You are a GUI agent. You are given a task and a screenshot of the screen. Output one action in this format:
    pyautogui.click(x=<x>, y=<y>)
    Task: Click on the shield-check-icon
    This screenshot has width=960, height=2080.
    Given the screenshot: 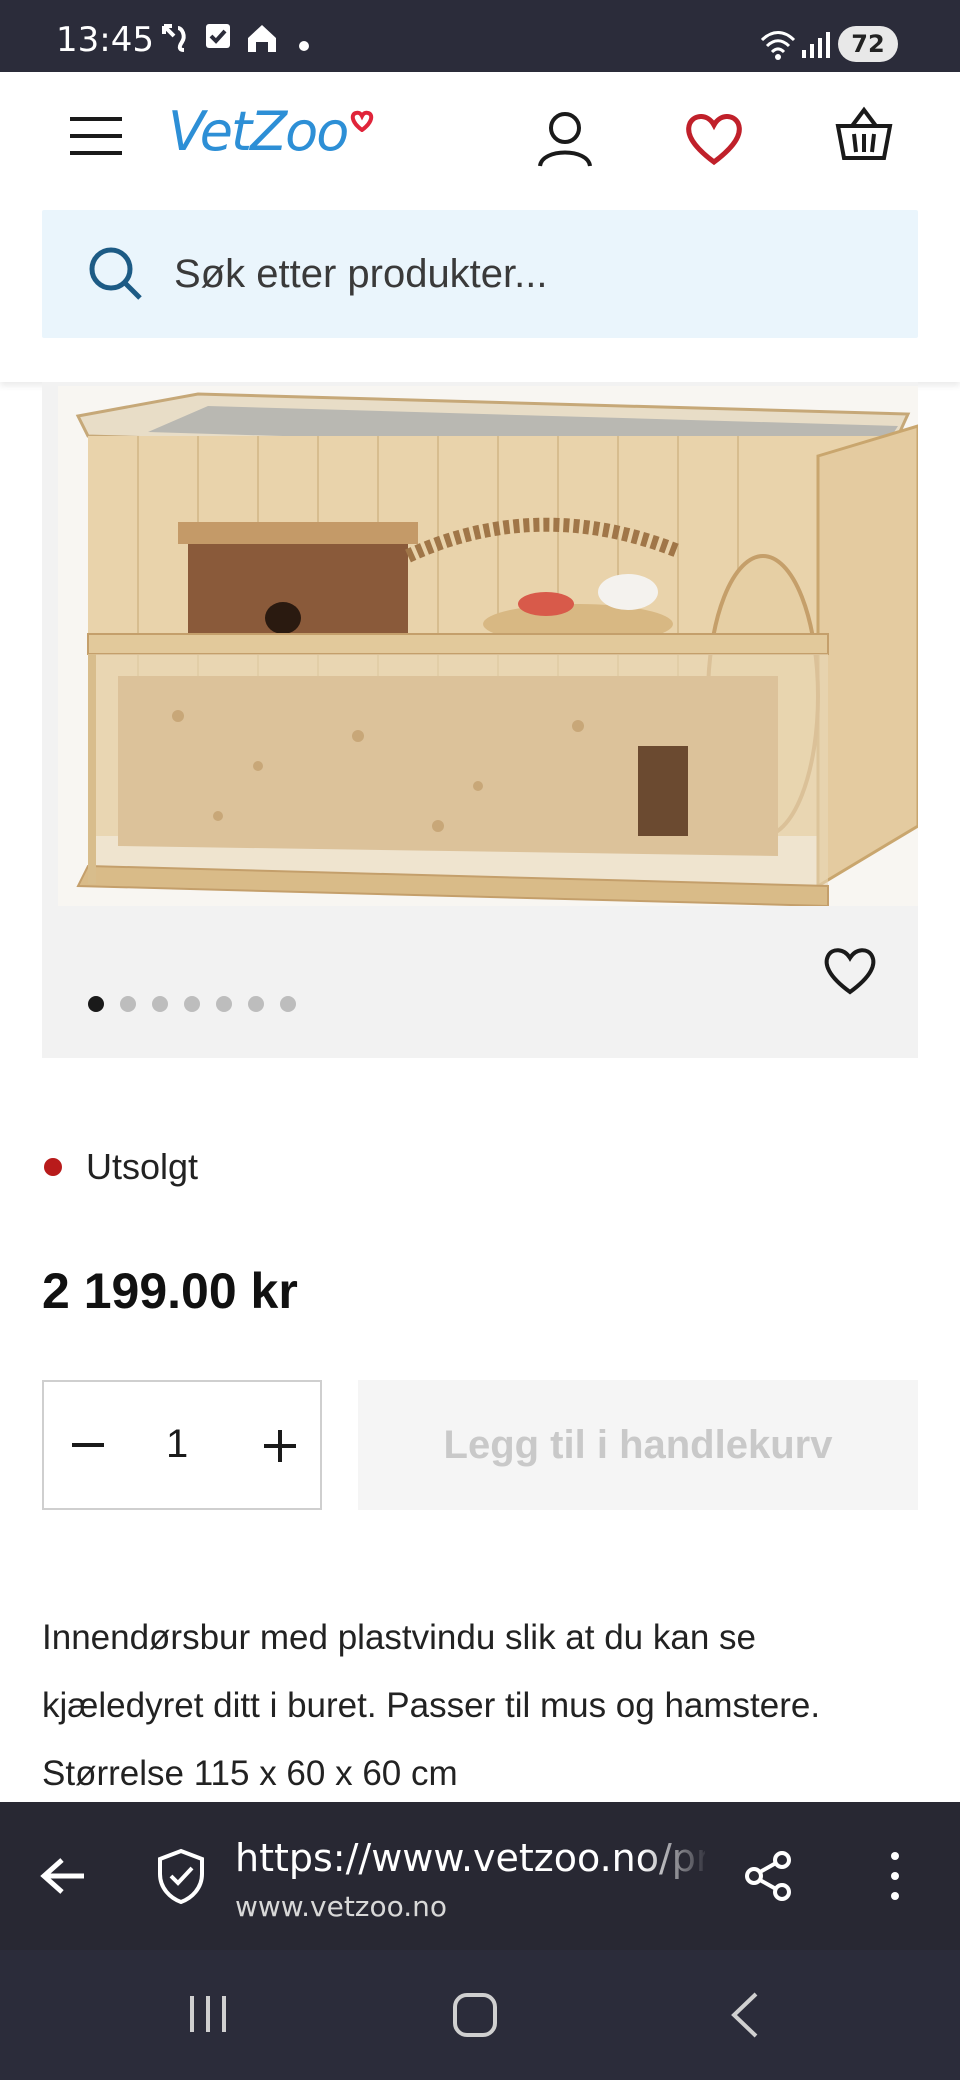 What is the action you would take?
    pyautogui.click(x=181, y=1876)
    